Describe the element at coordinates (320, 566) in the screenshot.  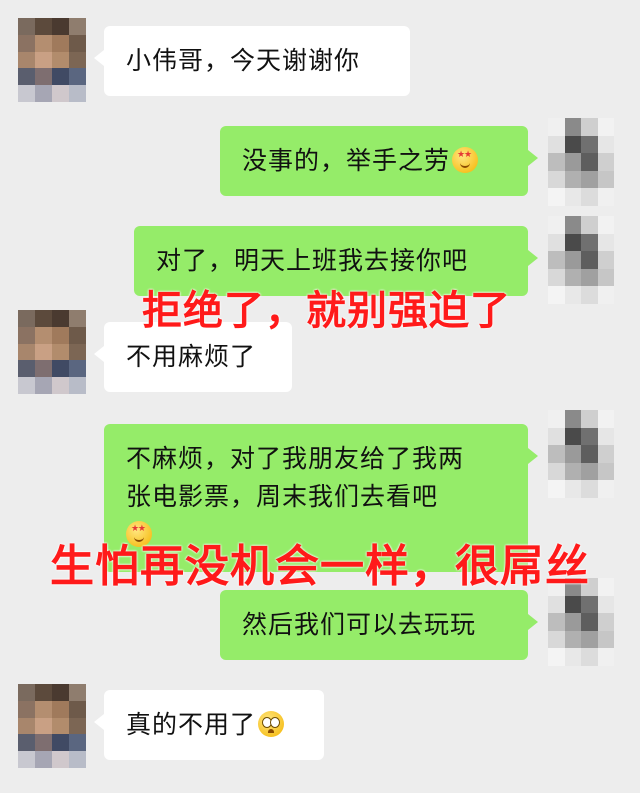
I see `overlay-caption: 生怕再没机会一样，很屌丝` at that location.